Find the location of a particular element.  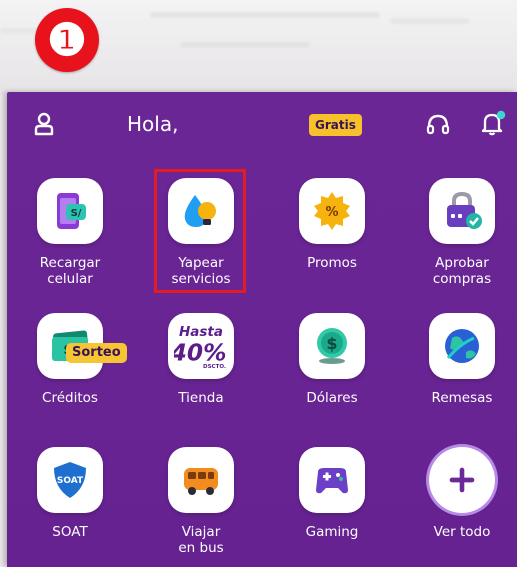

header-bar: Hola, Gratis is located at coordinates (262, 123).